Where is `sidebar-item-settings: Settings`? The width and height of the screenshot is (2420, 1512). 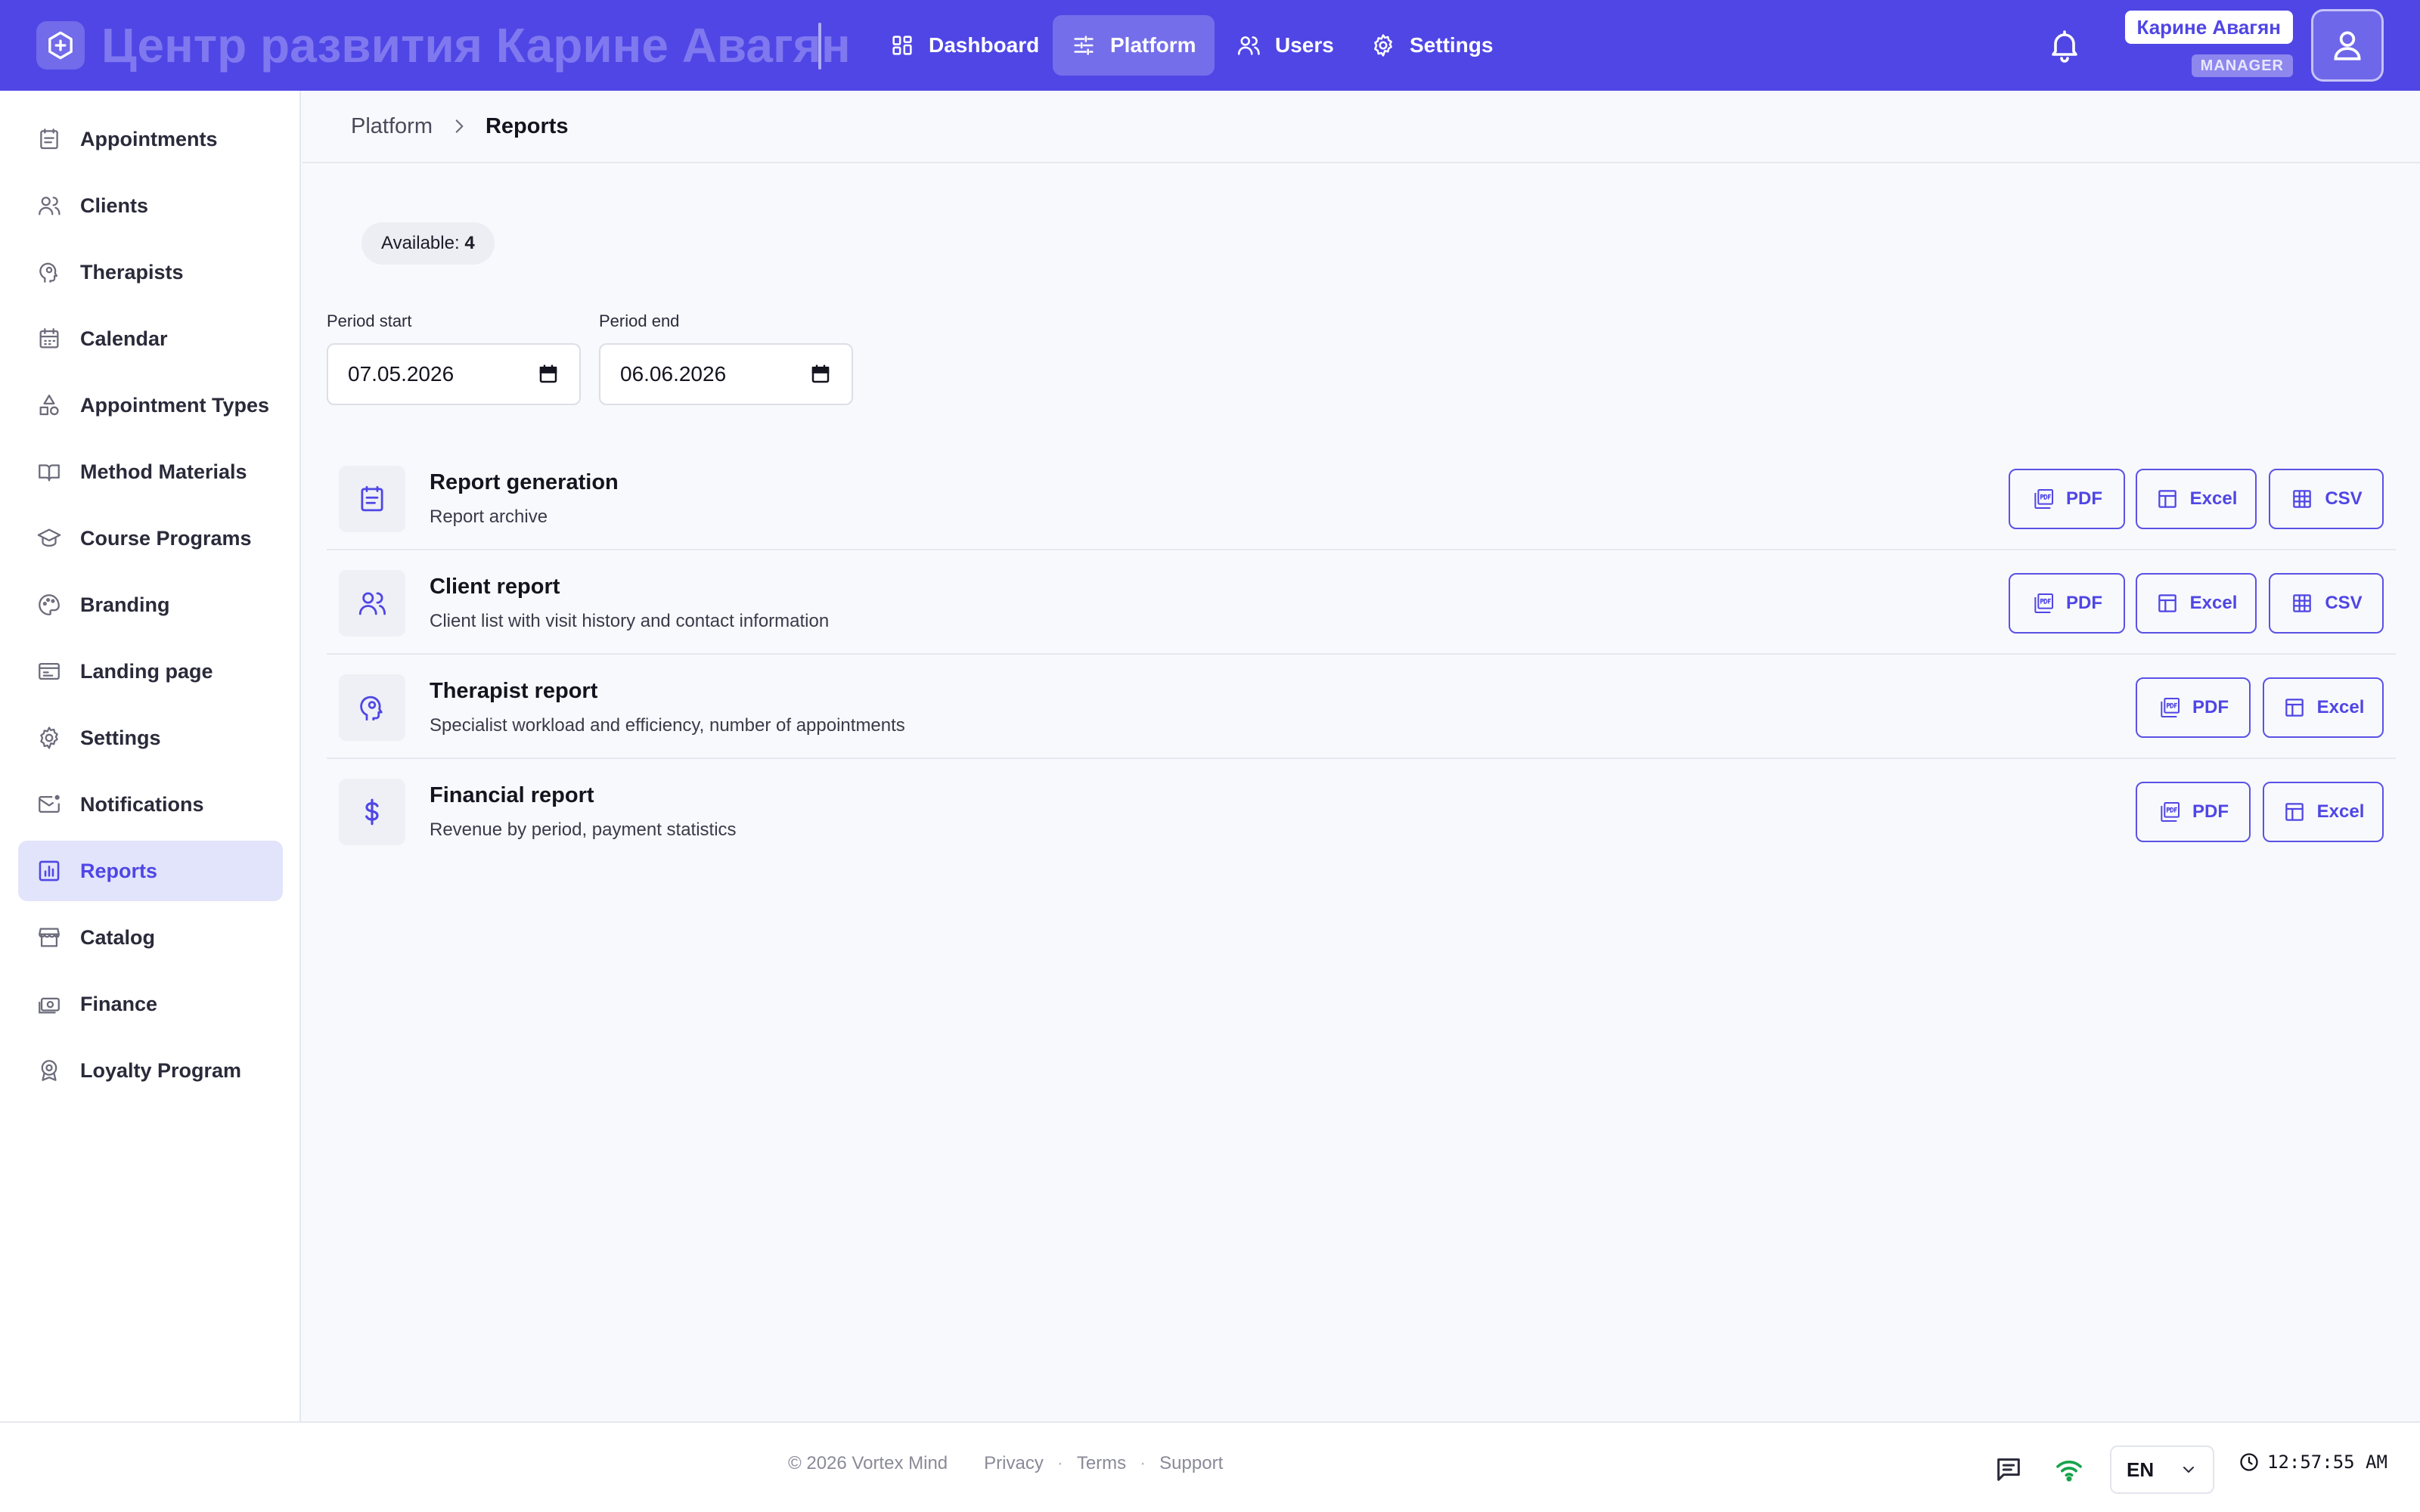
sidebar-item-settings: Settings is located at coordinates (150, 738).